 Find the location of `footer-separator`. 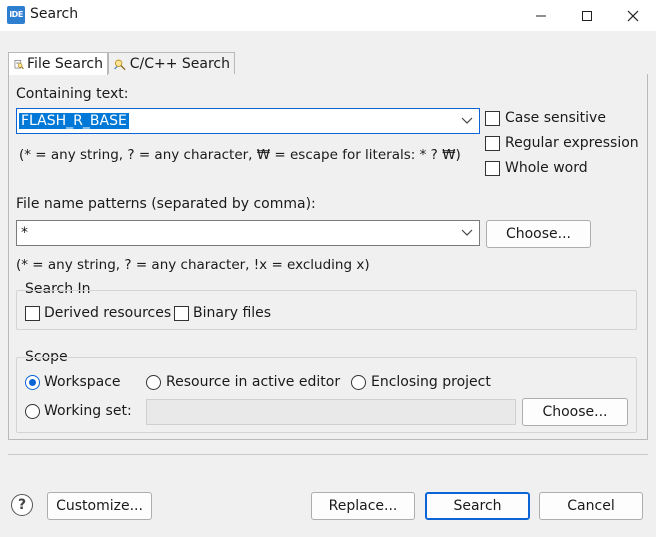

footer-separator is located at coordinates (328, 454).